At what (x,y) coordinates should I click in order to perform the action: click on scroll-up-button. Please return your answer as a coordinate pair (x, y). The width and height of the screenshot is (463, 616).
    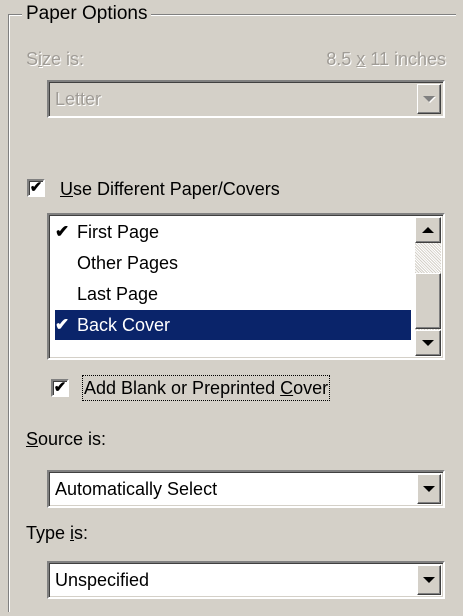
    Looking at the image, I should click on (428, 230).